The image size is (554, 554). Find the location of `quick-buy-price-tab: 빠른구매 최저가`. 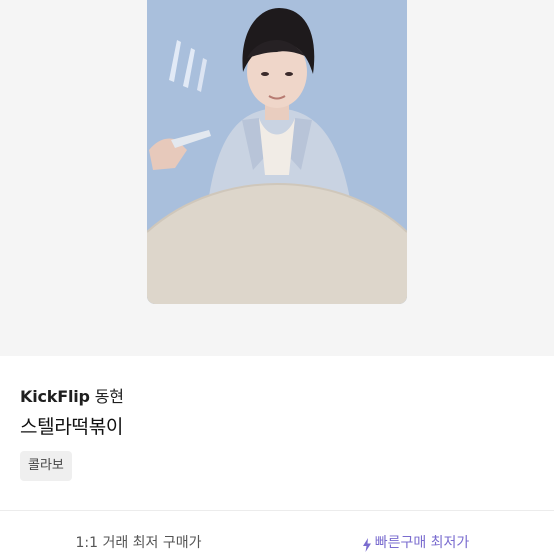

quick-buy-price-tab: 빠른구매 최저가 is located at coordinates (415, 532).